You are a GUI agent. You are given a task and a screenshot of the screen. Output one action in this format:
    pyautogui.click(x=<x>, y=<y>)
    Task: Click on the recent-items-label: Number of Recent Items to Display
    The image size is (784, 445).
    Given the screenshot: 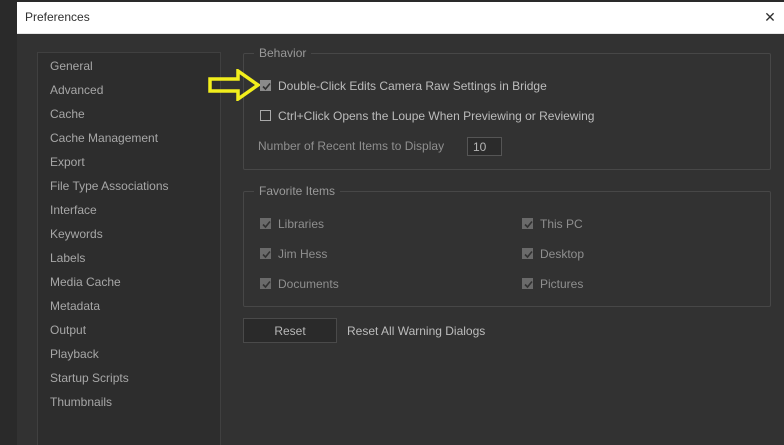 What is the action you would take?
    pyautogui.click(x=351, y=146)
    